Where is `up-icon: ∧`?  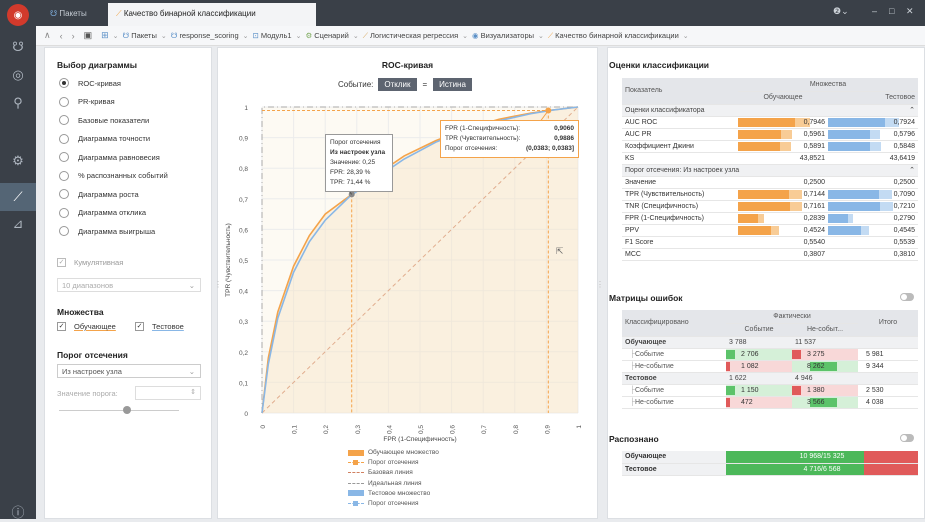
up-icon: ∧ is located at coordinates (47, 35).